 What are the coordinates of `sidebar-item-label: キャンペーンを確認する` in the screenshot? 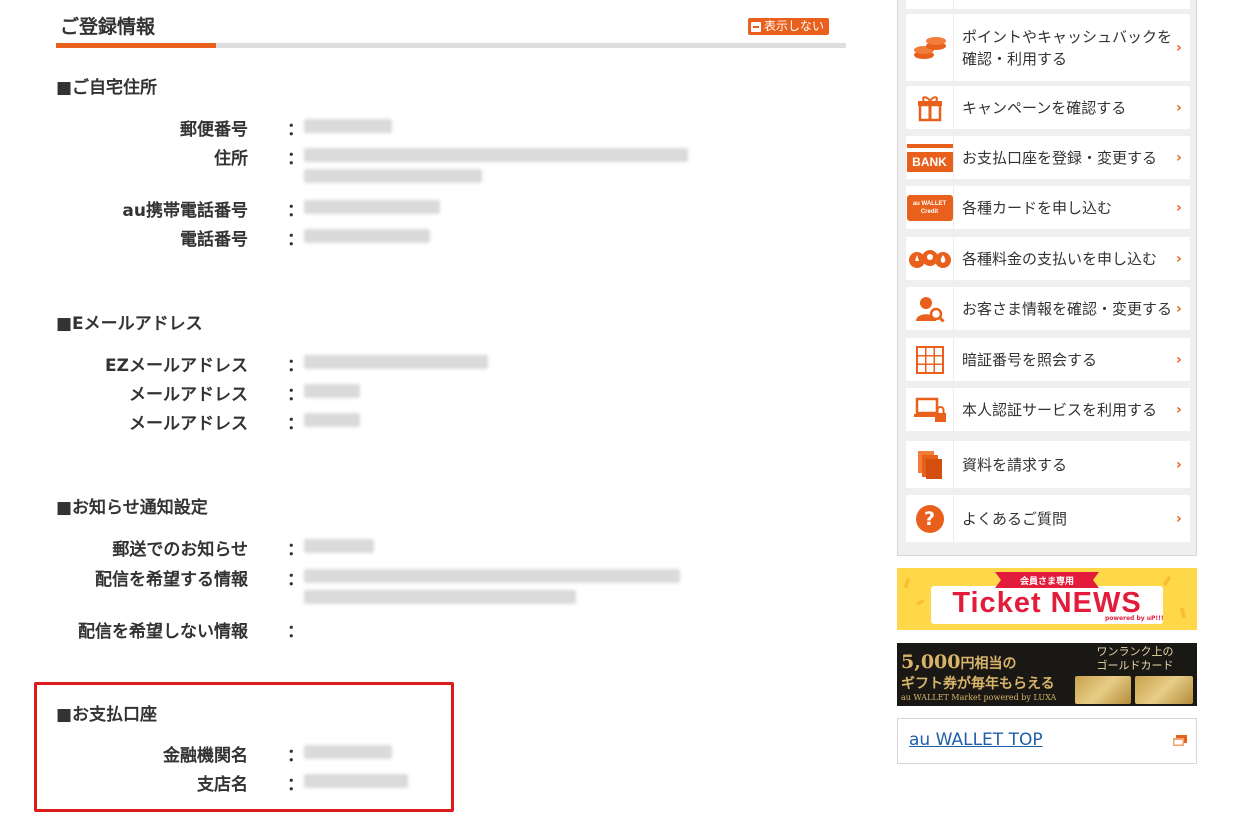 It's located at (1044, 107).